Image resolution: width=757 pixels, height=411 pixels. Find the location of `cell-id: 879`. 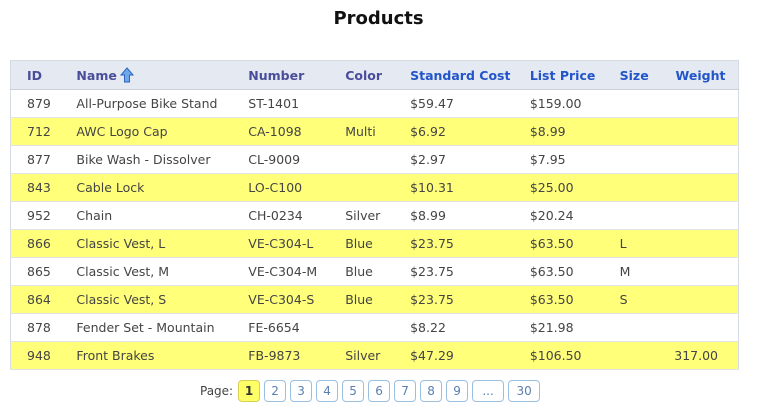

cell-id: 879 is located at coordinates (35, 103).